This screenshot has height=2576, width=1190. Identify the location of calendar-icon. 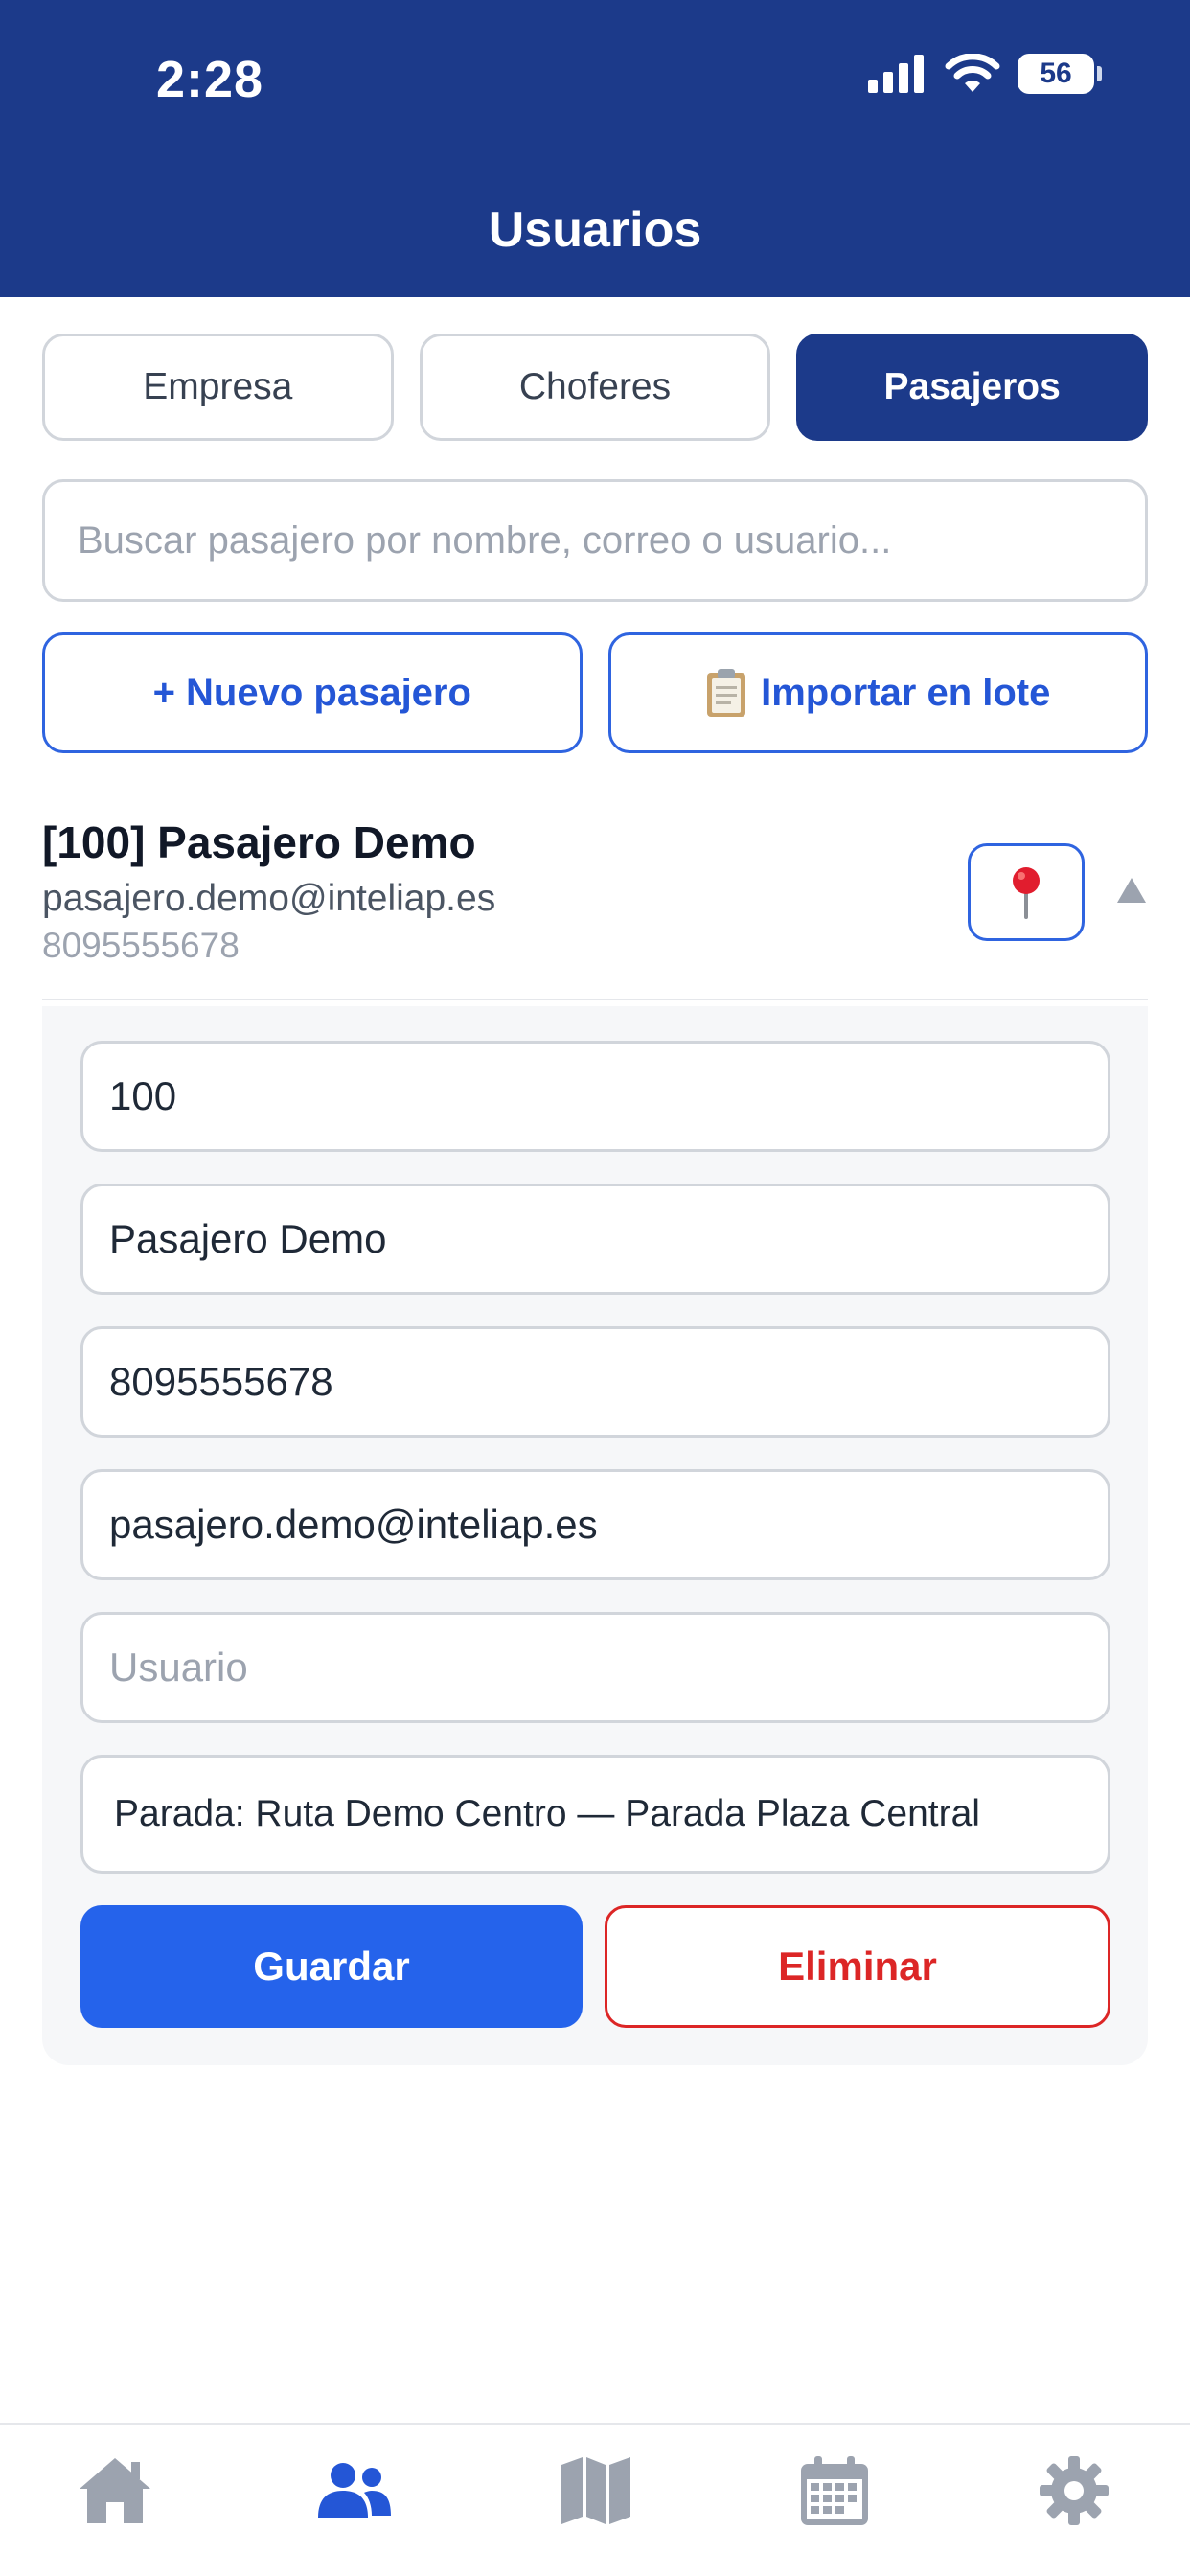
(835, 2490).